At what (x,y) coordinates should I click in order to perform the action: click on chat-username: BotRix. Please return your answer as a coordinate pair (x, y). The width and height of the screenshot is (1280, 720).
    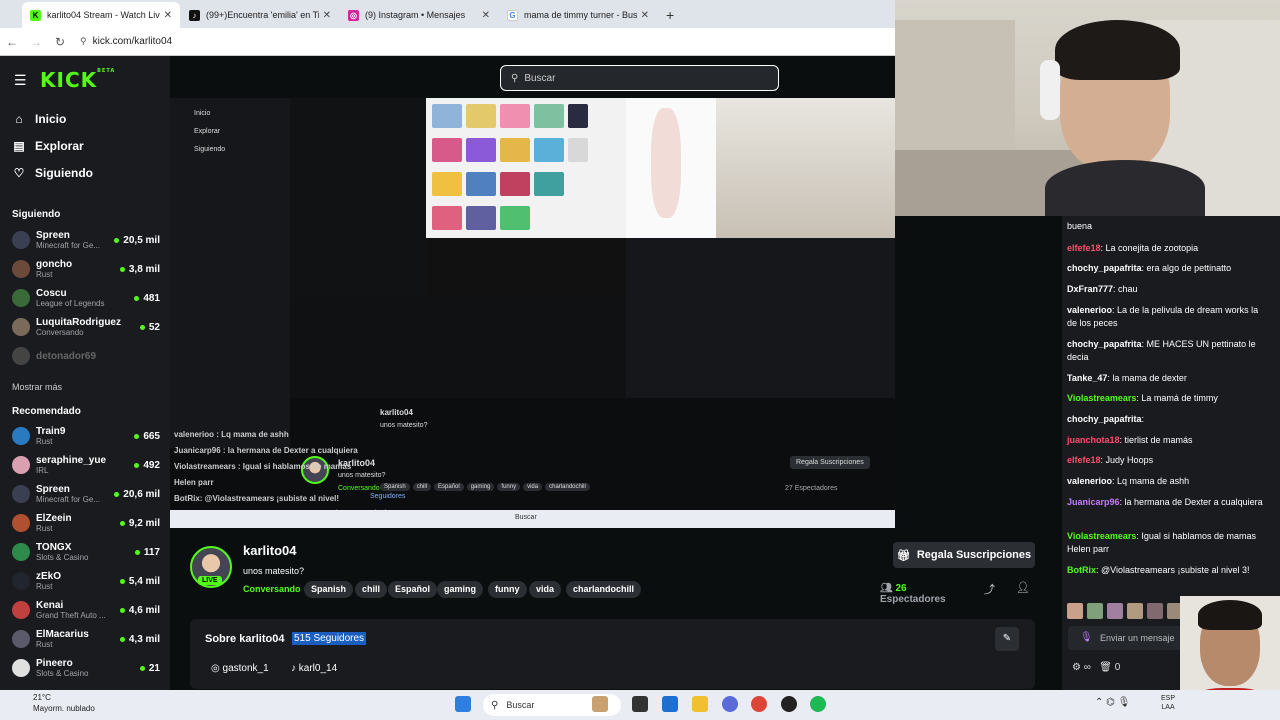
    Looking at the image, I should click on (1081, 570).